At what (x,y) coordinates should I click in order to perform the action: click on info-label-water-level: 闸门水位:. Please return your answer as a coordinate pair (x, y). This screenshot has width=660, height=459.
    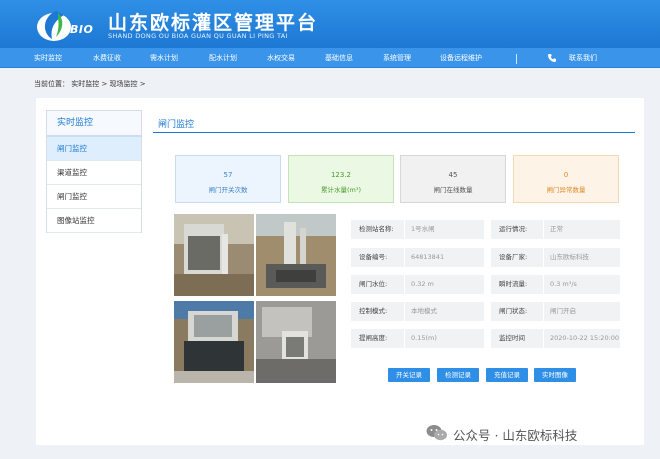
    Looking at the image, I should click on (377, 284).